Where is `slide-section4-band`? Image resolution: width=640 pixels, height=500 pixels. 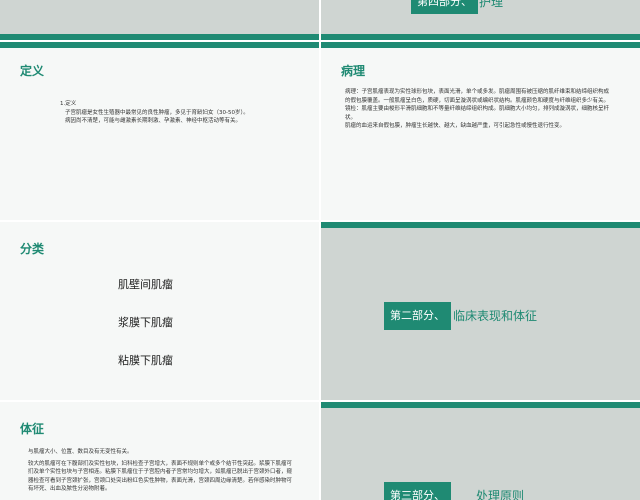
slide-section4-band is located at coordinates (480, 37).